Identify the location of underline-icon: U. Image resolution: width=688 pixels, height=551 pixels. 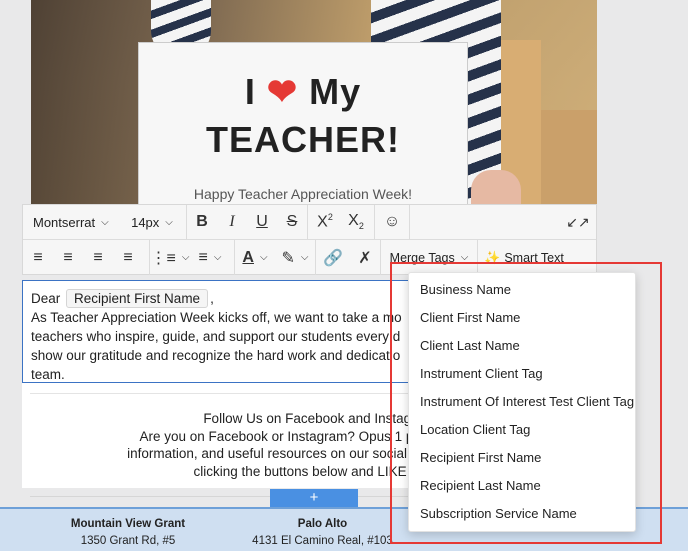
(262, 221).